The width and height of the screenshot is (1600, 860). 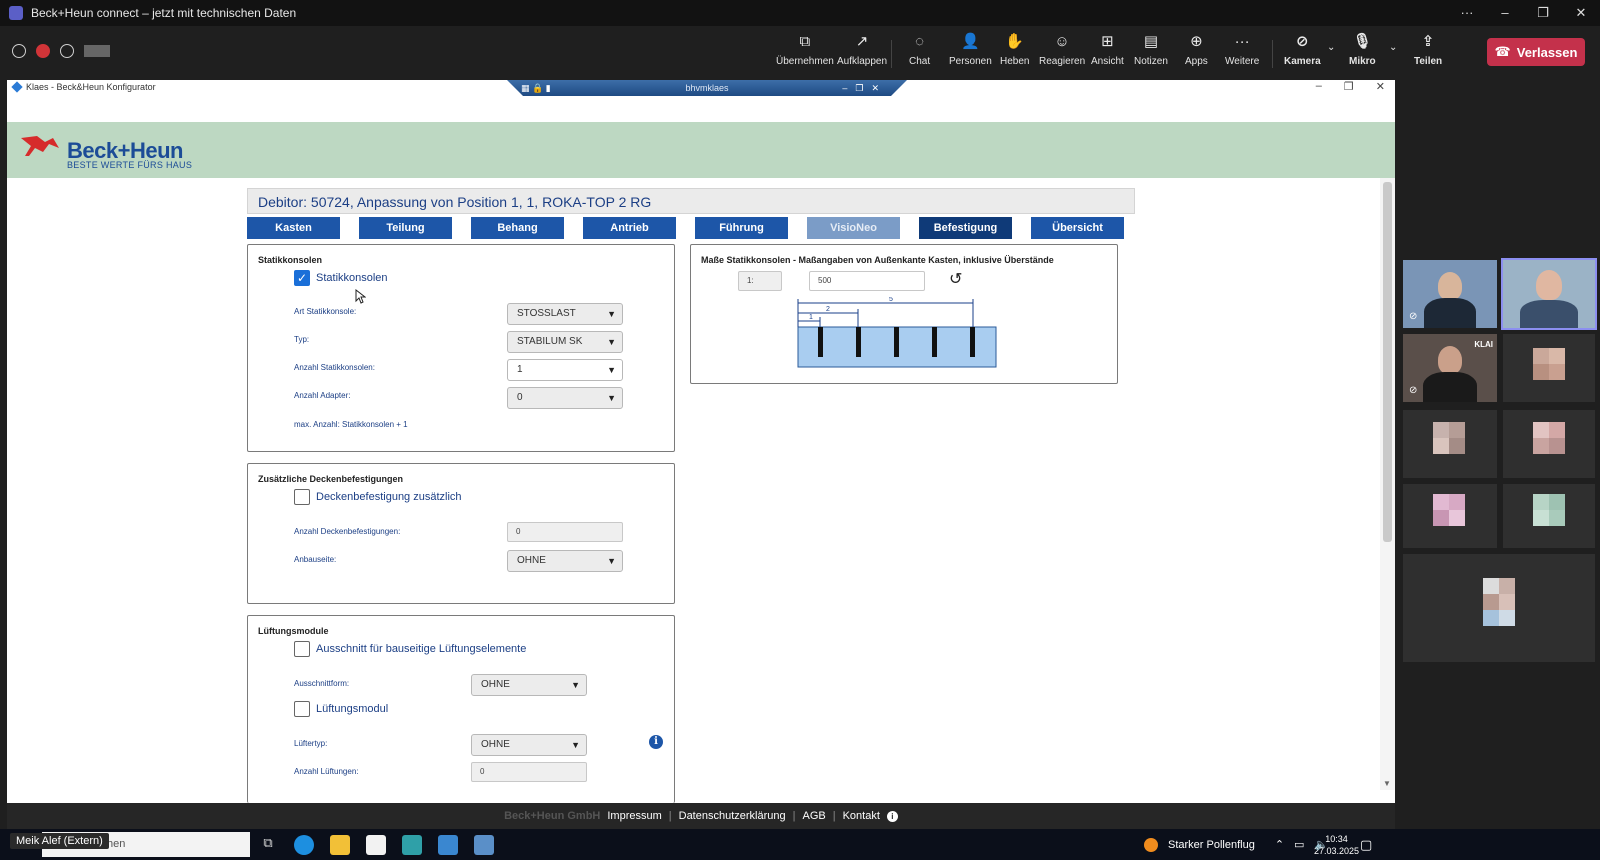 I want to click on info-icon, so click(x=67, y=51).